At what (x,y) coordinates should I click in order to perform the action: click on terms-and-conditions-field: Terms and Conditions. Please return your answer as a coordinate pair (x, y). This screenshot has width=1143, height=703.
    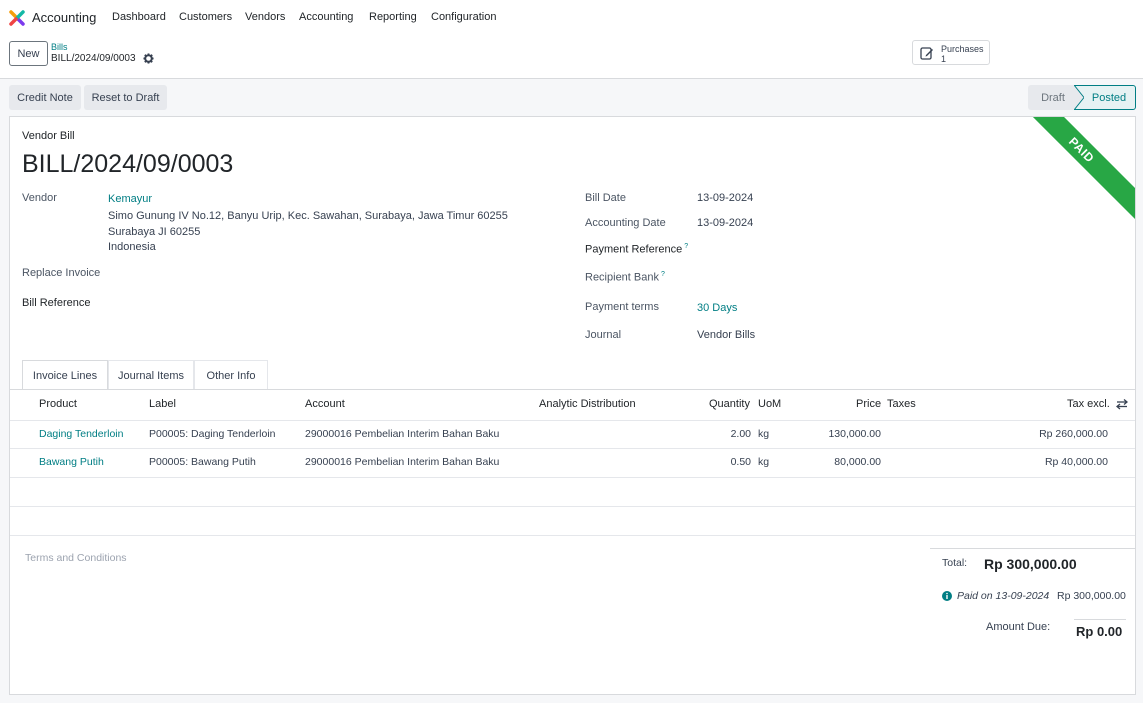
    Looking at the image, I should click on (76, 558).